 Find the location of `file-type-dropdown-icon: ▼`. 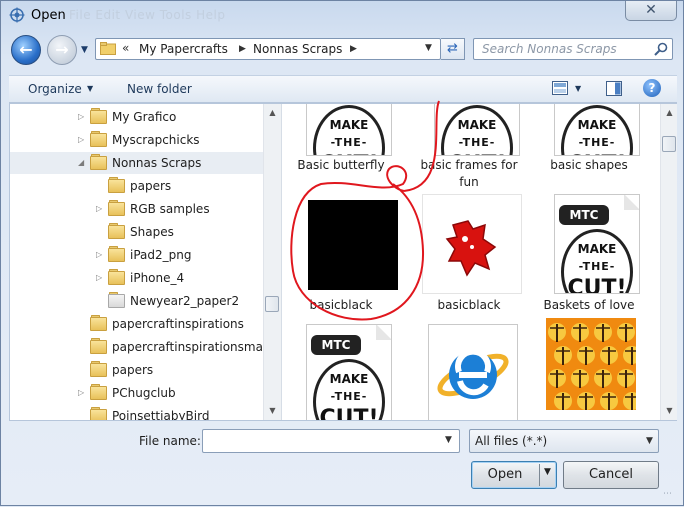

file-type-dropdown-icon: ▼ is located at coordinates (649, 441).